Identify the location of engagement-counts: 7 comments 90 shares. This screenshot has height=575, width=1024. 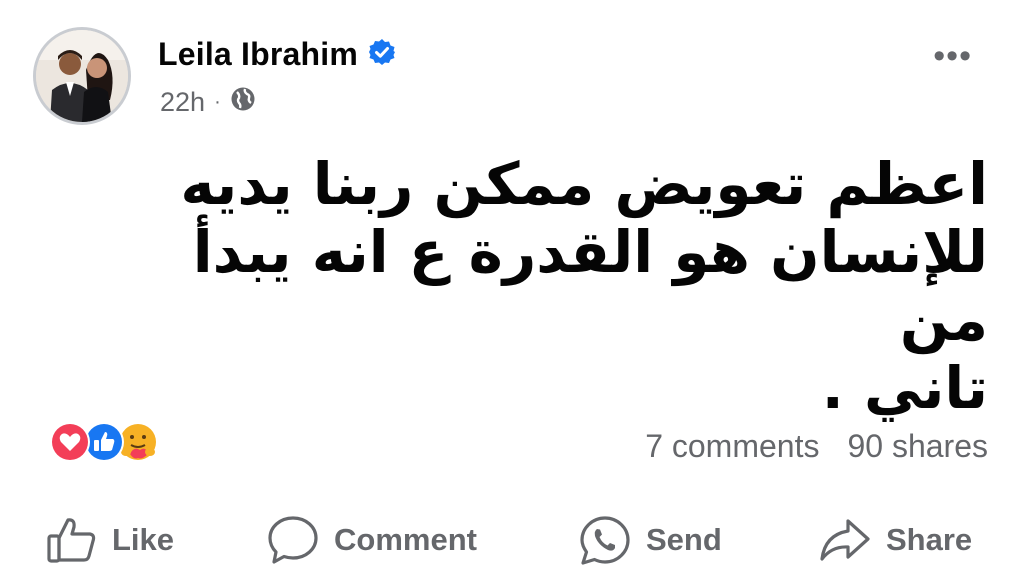
(816, 446).